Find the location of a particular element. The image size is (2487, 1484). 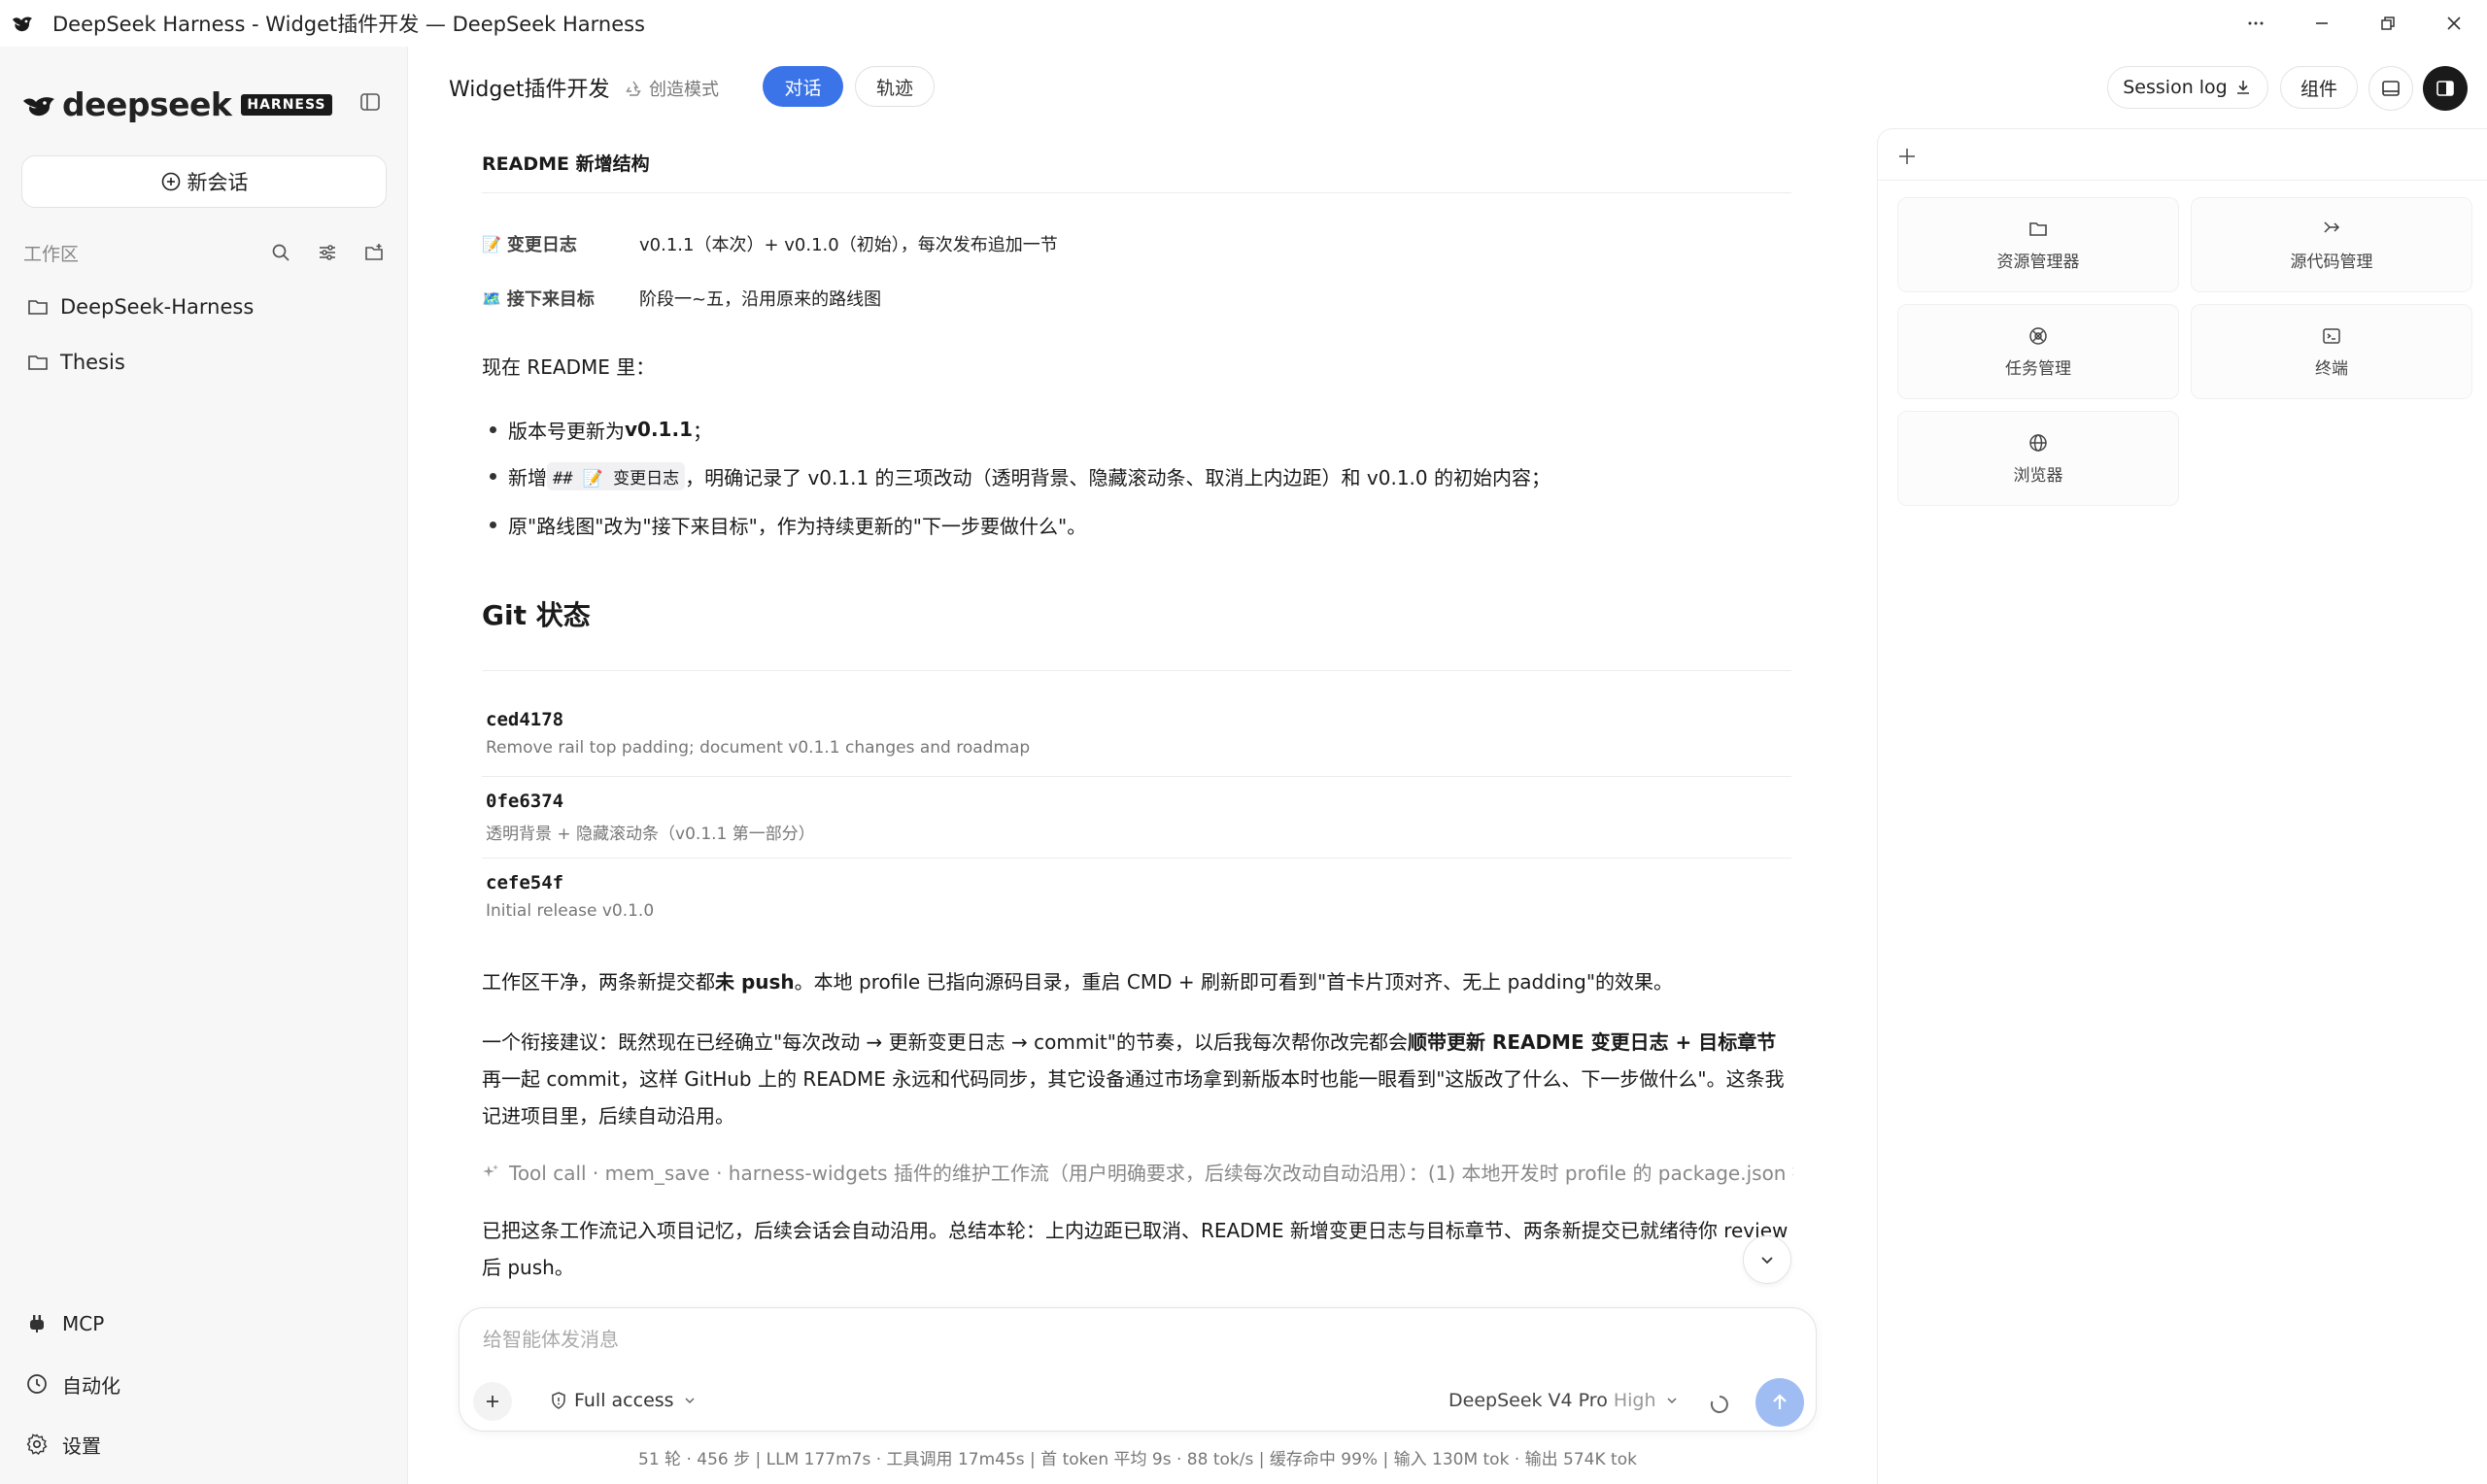

bullet-text: 新增 is located at coordinates (527, 477).